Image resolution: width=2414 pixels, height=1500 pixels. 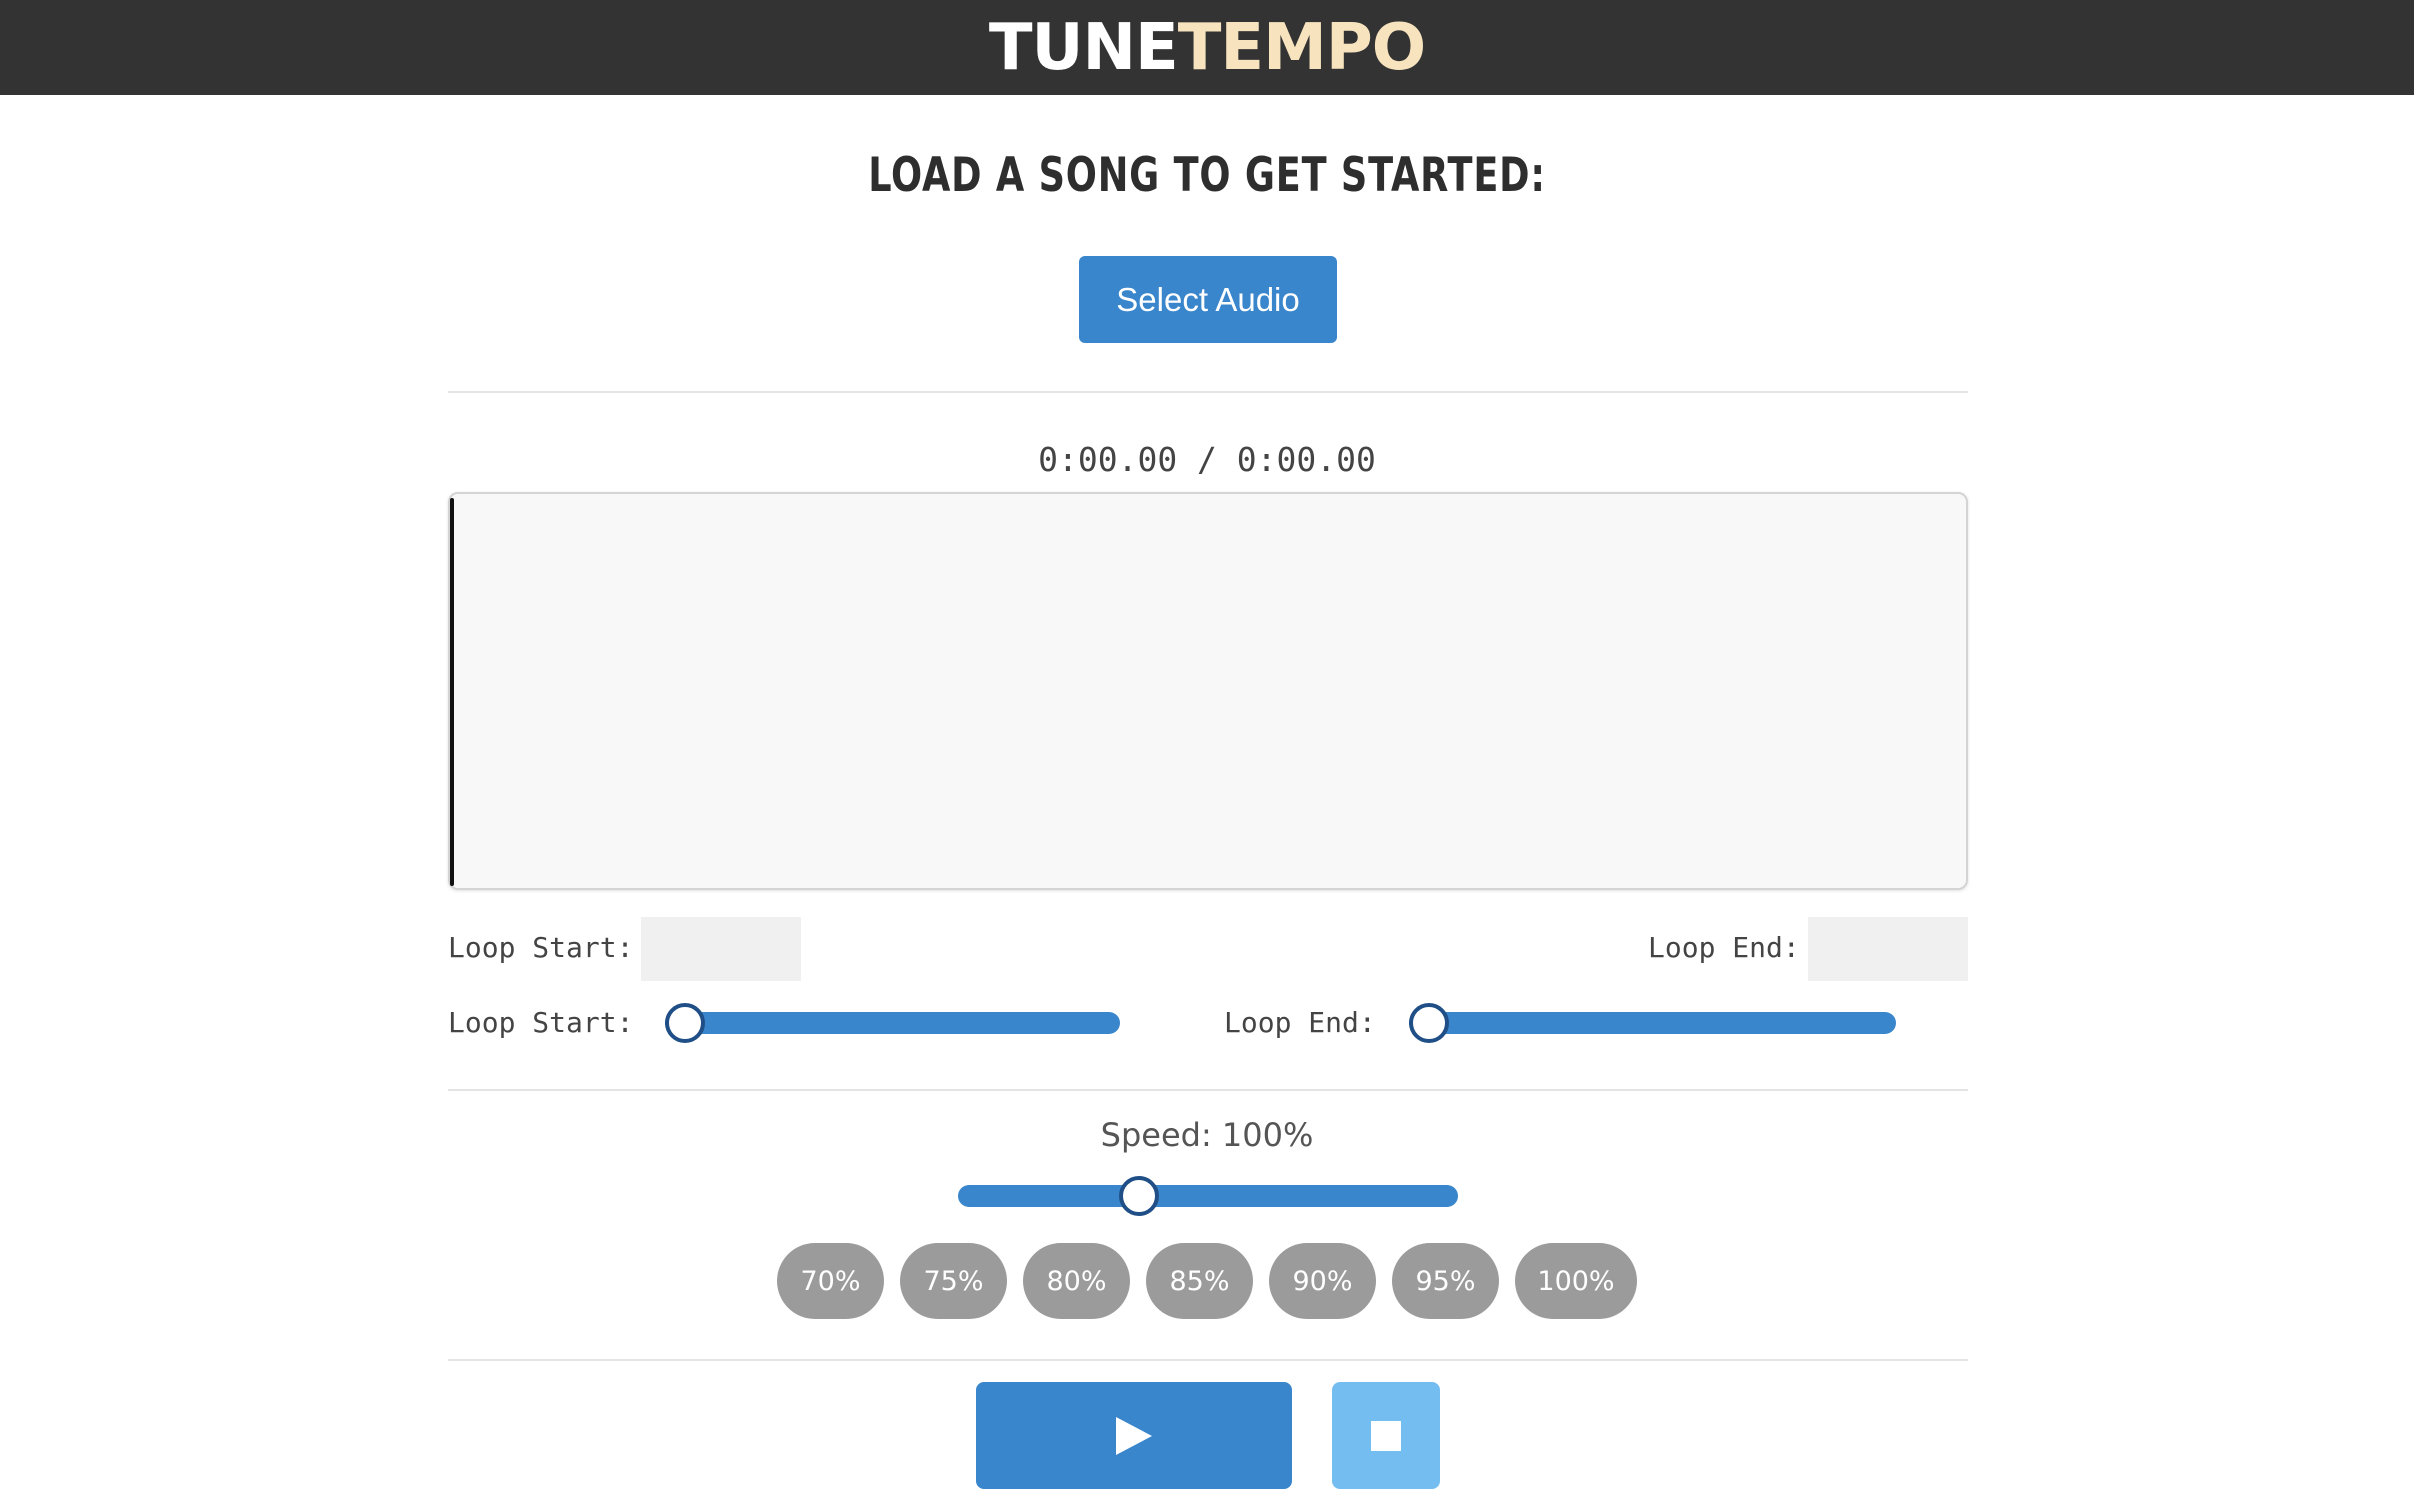 I want to click on loop-end-field-label: Loop End:, so click(x=1724, y=947).